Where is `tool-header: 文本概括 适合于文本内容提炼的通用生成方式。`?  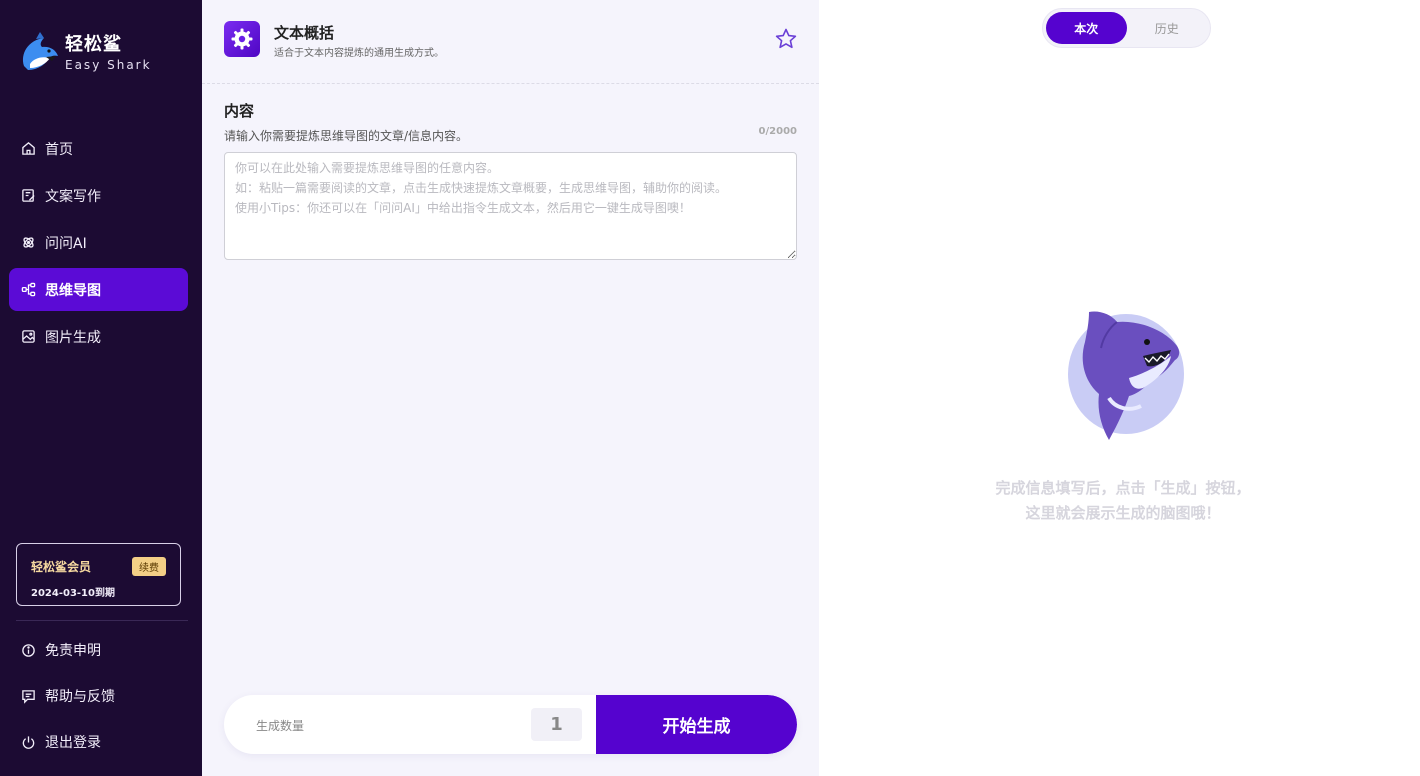 tool-header: 文本概括 适合于文本内容提炼的通用生成方式。 is located at coordinates (510, 42).